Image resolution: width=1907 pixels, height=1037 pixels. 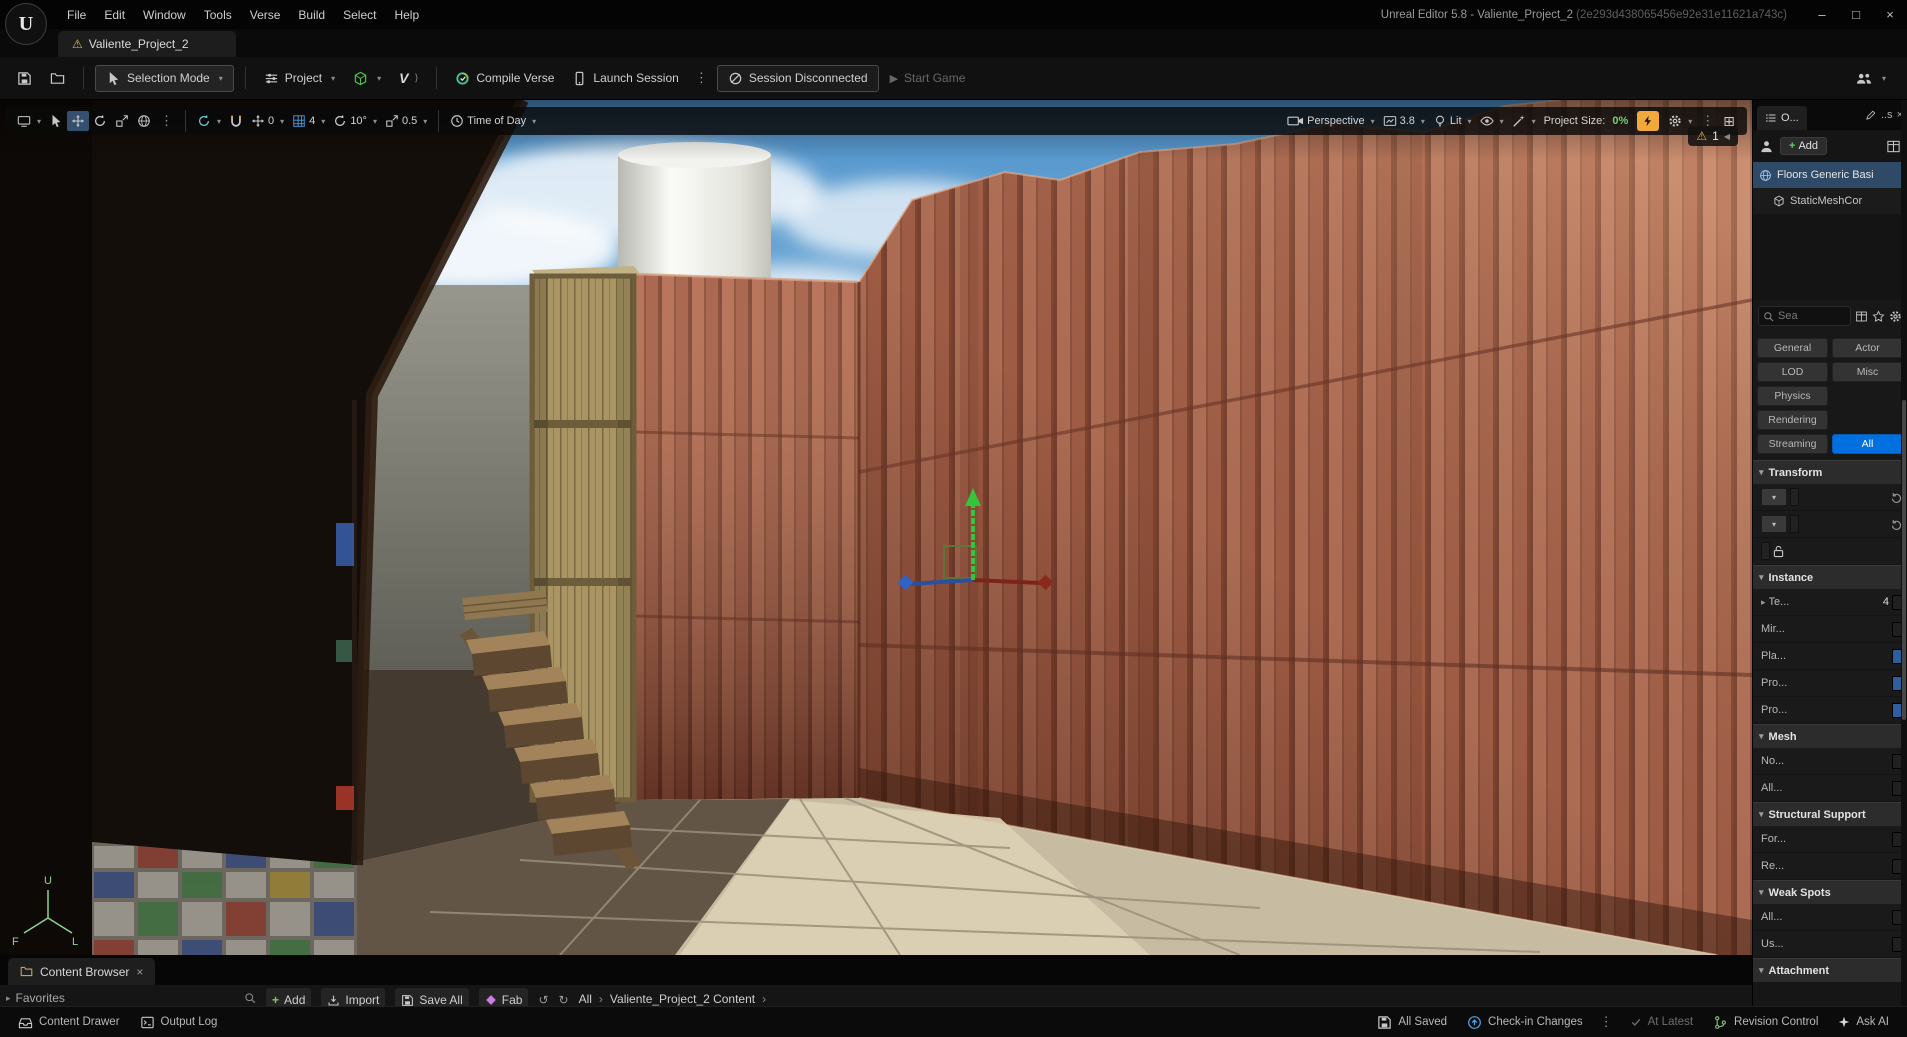 I want to click on menu-build: Build, so click(x=311, y=14).